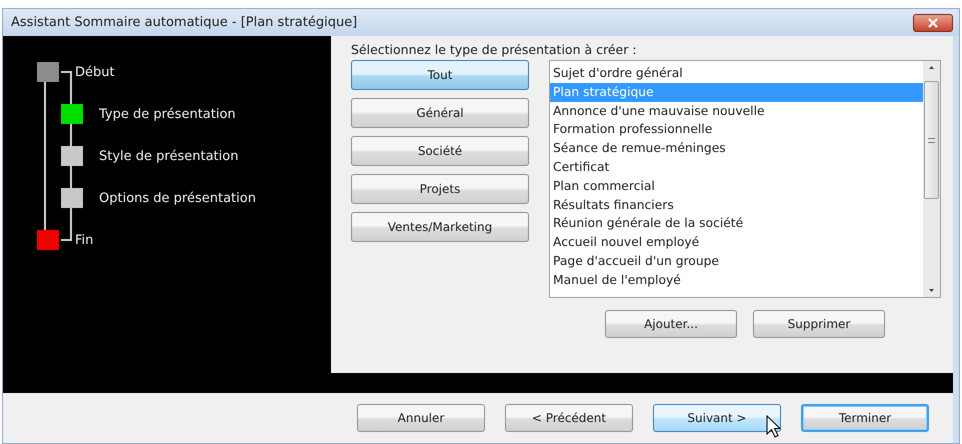 The width and height of the screenshot is (962, 444). I want to click on list-item: Résultats financiers, so click(736, 205).